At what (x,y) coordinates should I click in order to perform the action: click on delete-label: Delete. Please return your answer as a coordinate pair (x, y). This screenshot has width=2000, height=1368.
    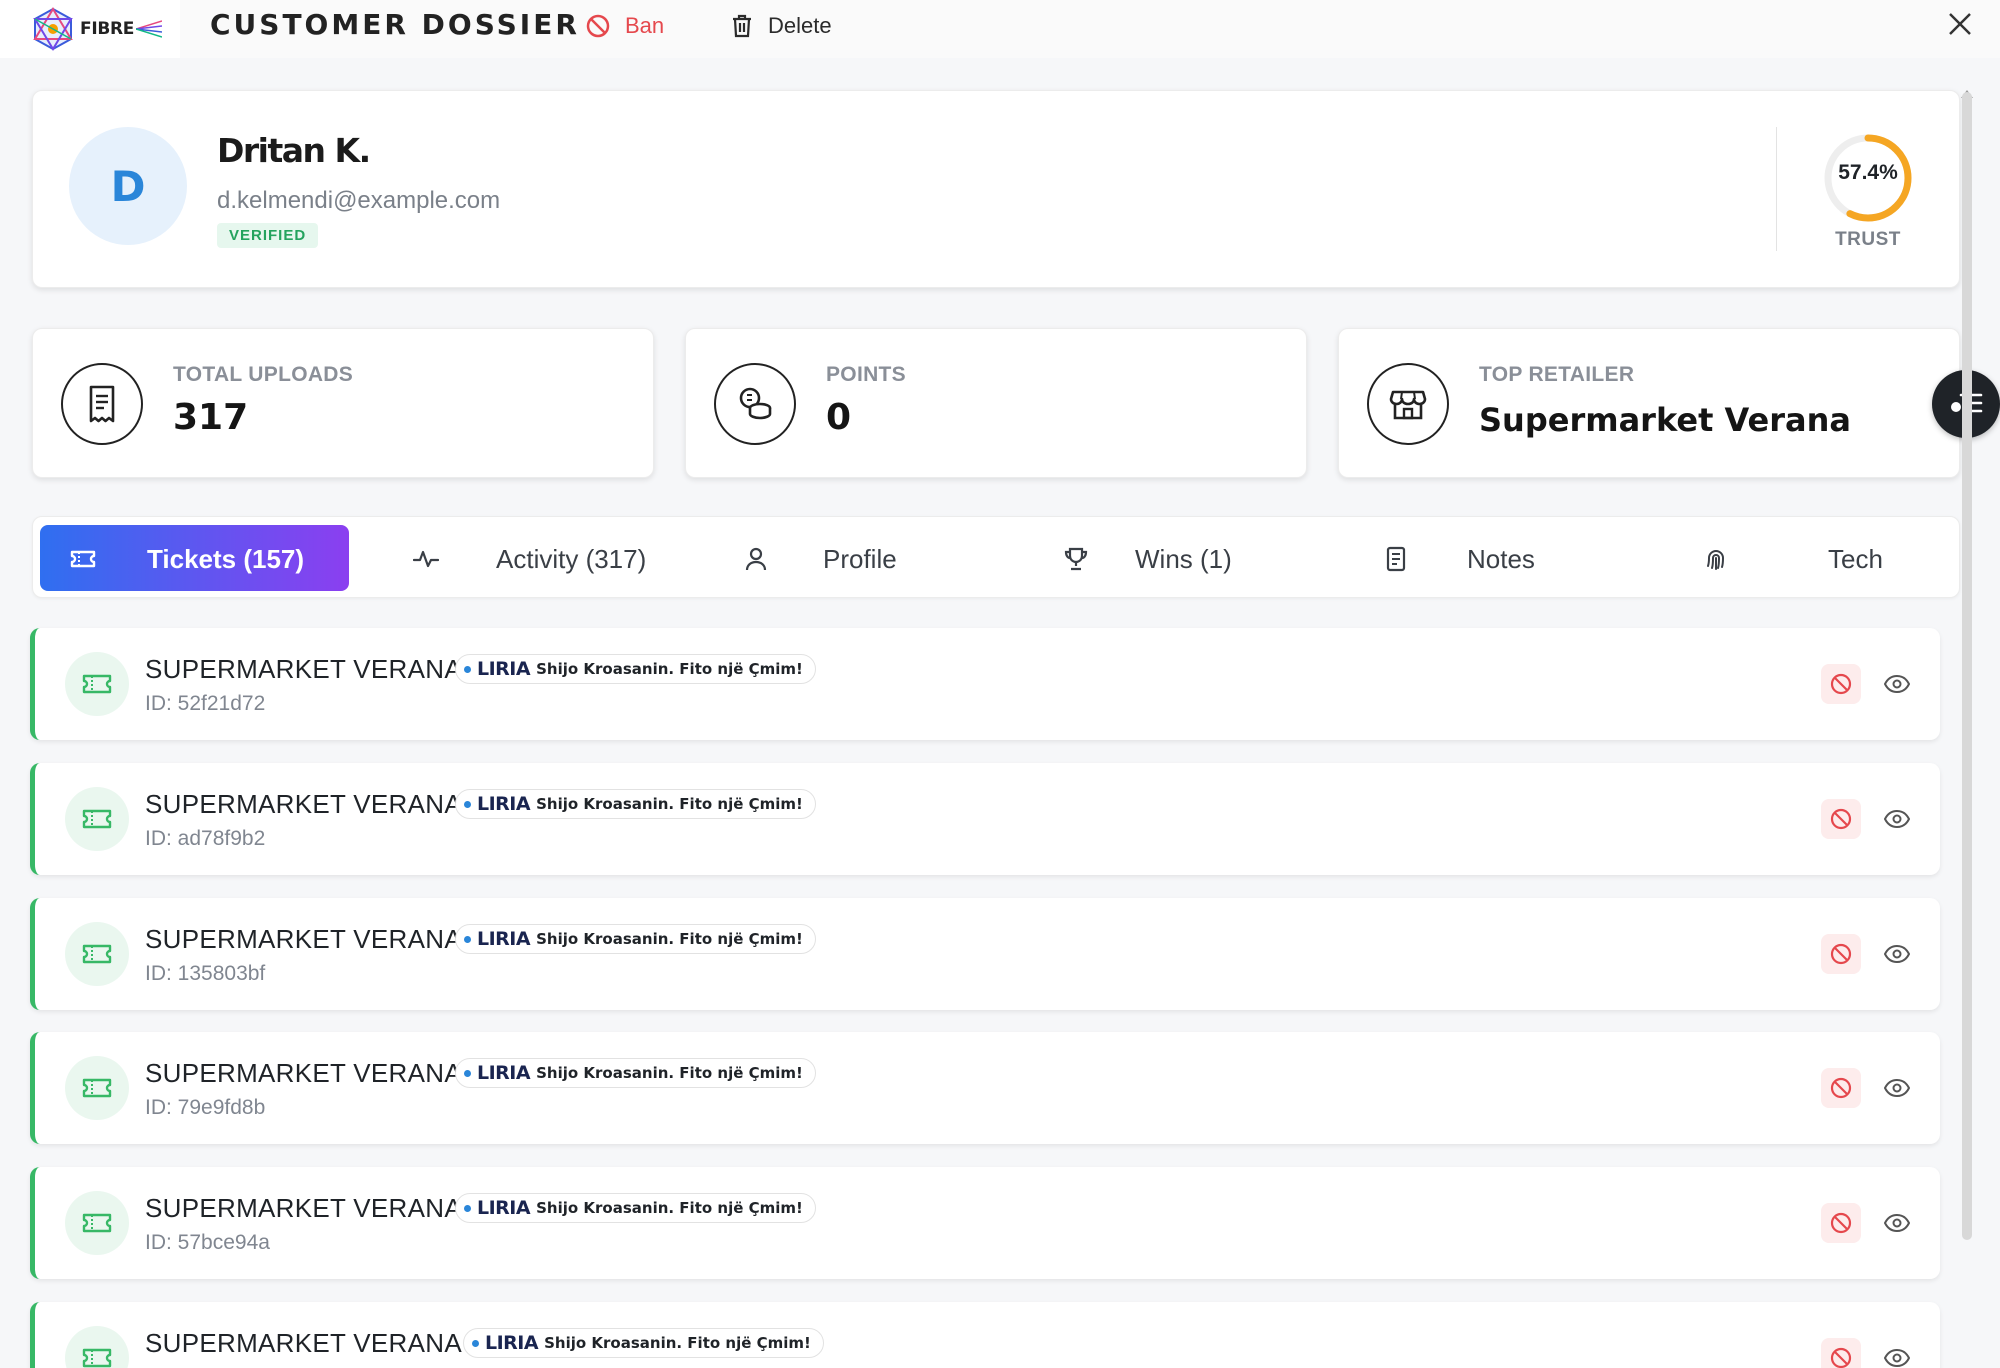
    Looking at the image, I should click on (800, 25).